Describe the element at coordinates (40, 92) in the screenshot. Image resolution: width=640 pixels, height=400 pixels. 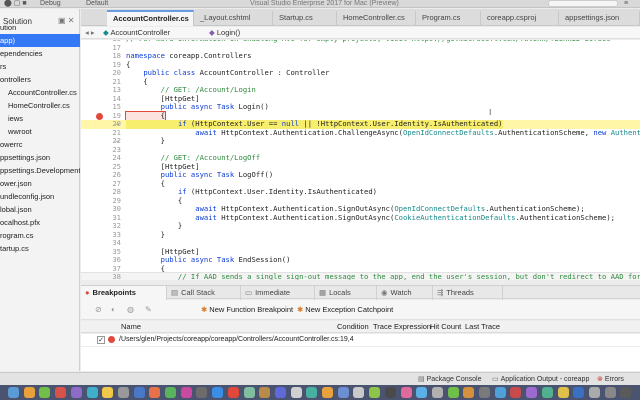
I see `tree-item: AccountController.cs` at that location.